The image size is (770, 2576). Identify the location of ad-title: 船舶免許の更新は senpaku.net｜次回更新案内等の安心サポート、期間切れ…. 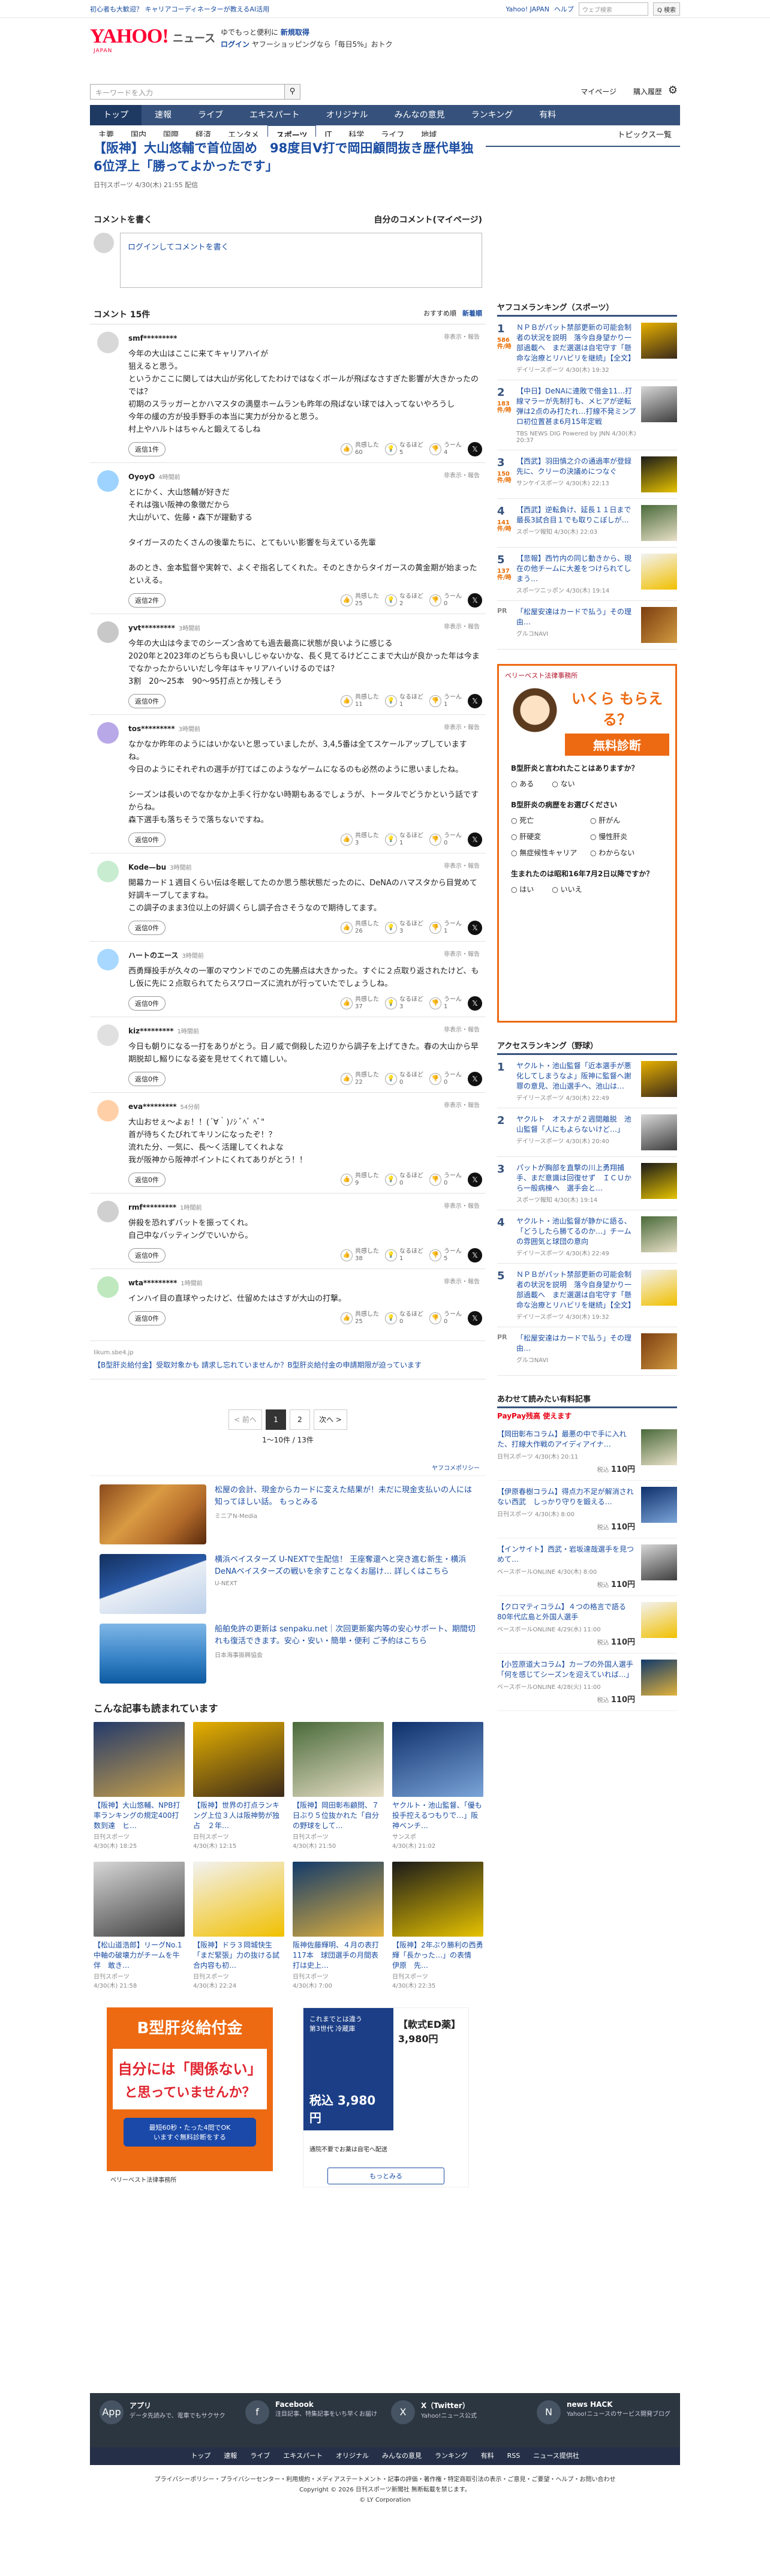
(345, 1636).